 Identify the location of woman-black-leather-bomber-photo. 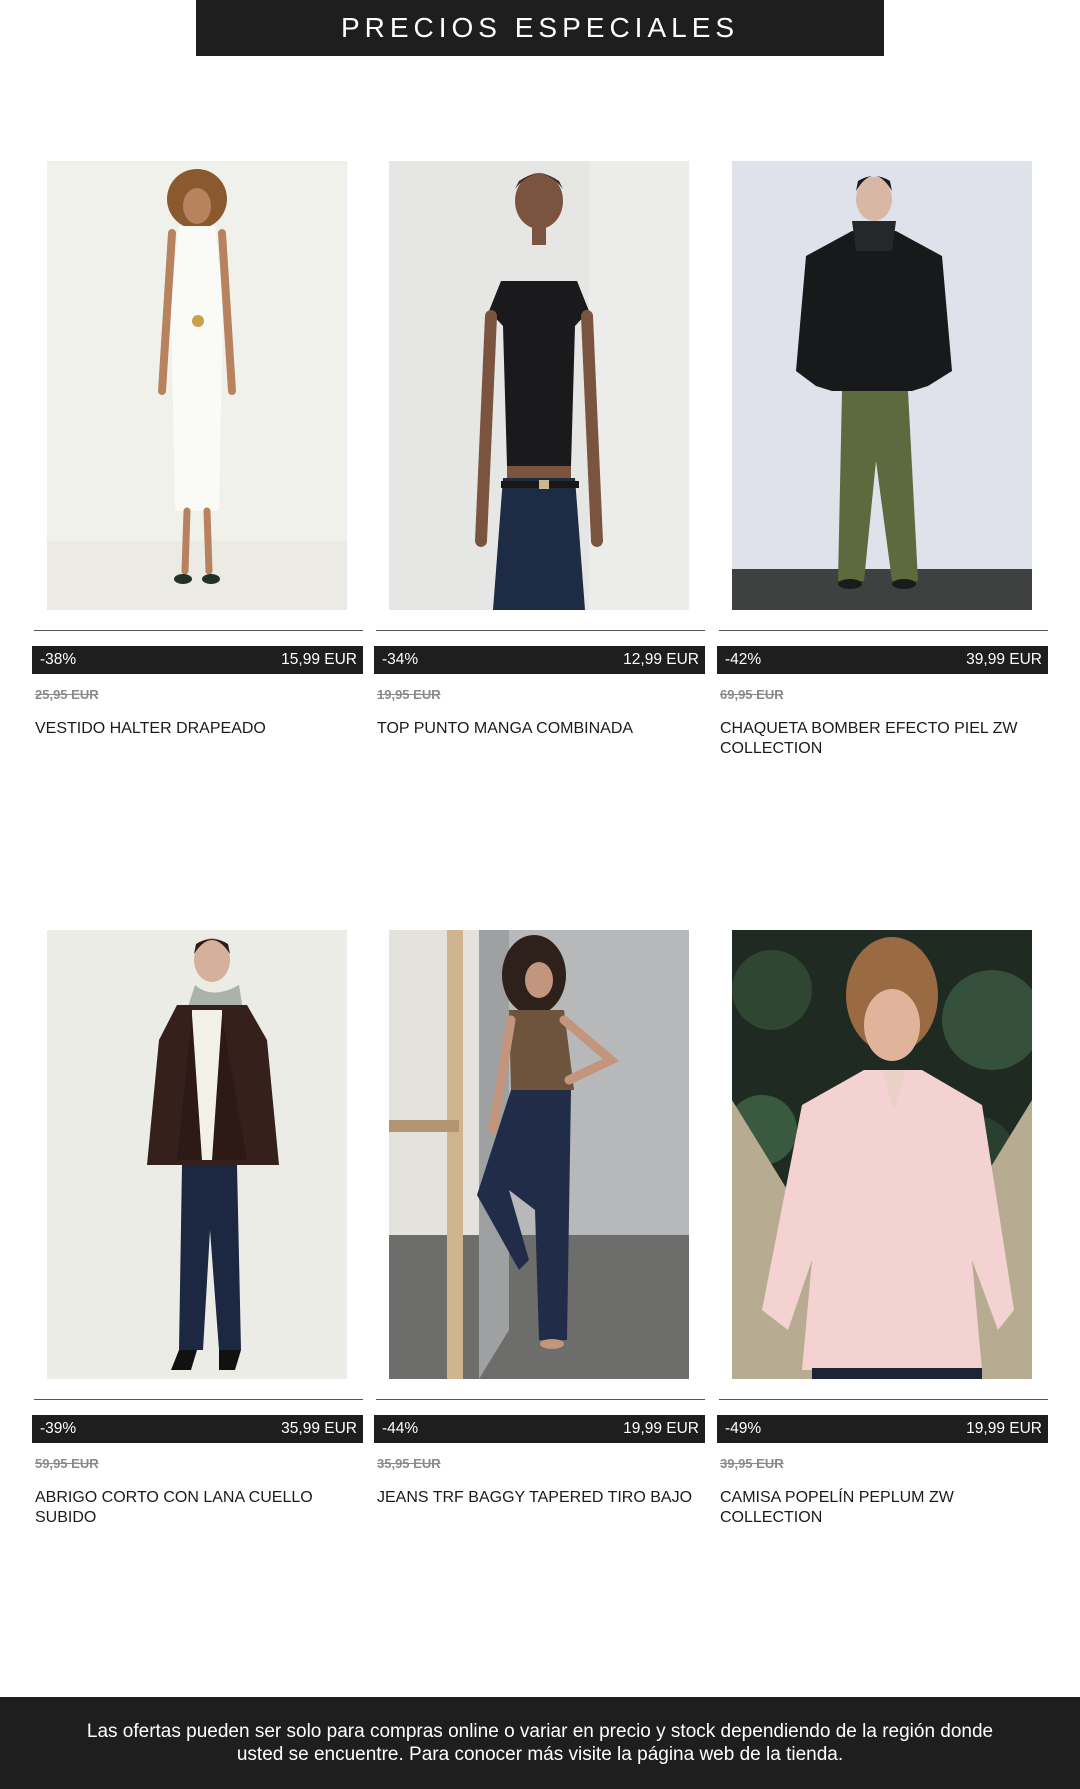
(882, 385).